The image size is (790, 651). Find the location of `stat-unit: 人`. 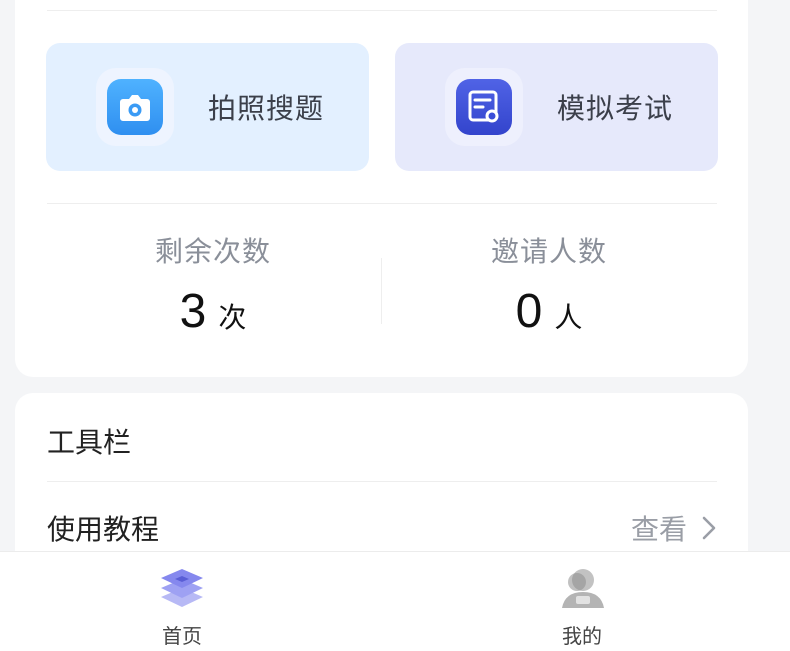

stat-unit: 人 is located at coordinates (568, 317).